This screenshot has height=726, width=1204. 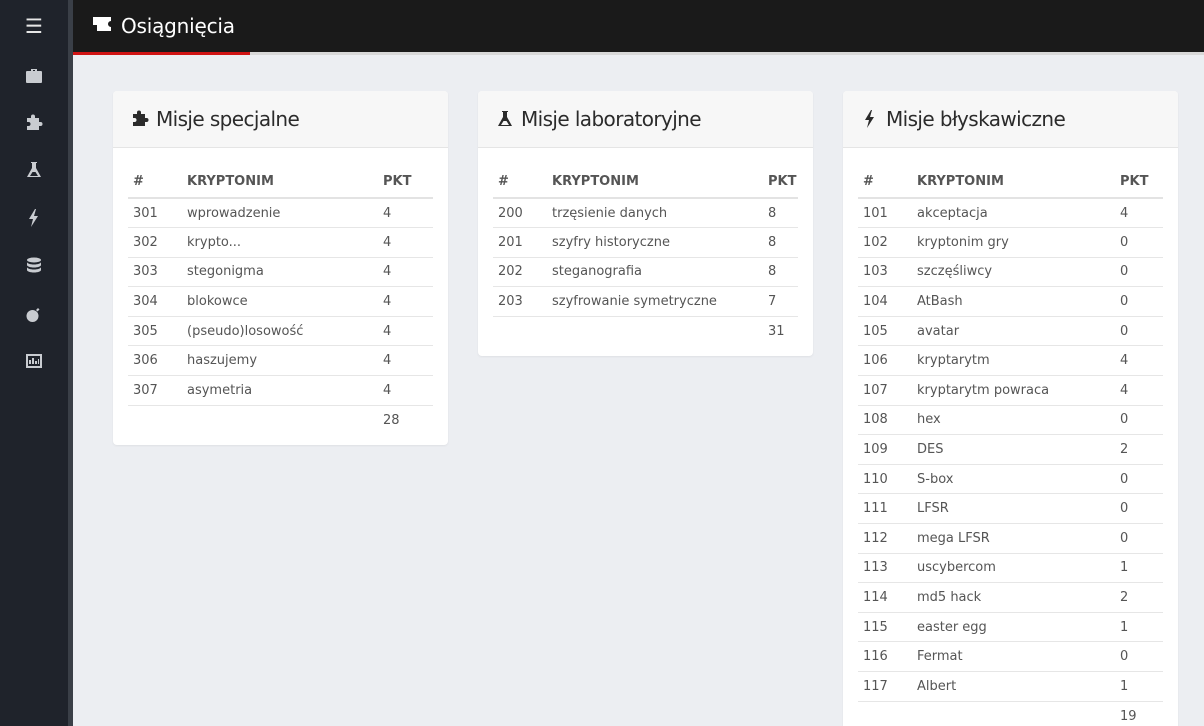 What do you see at coordinates (1010, 213) in the screenshot?
I see `table-row: 101 akceptacja 4` at bounding box center [1010, 213].